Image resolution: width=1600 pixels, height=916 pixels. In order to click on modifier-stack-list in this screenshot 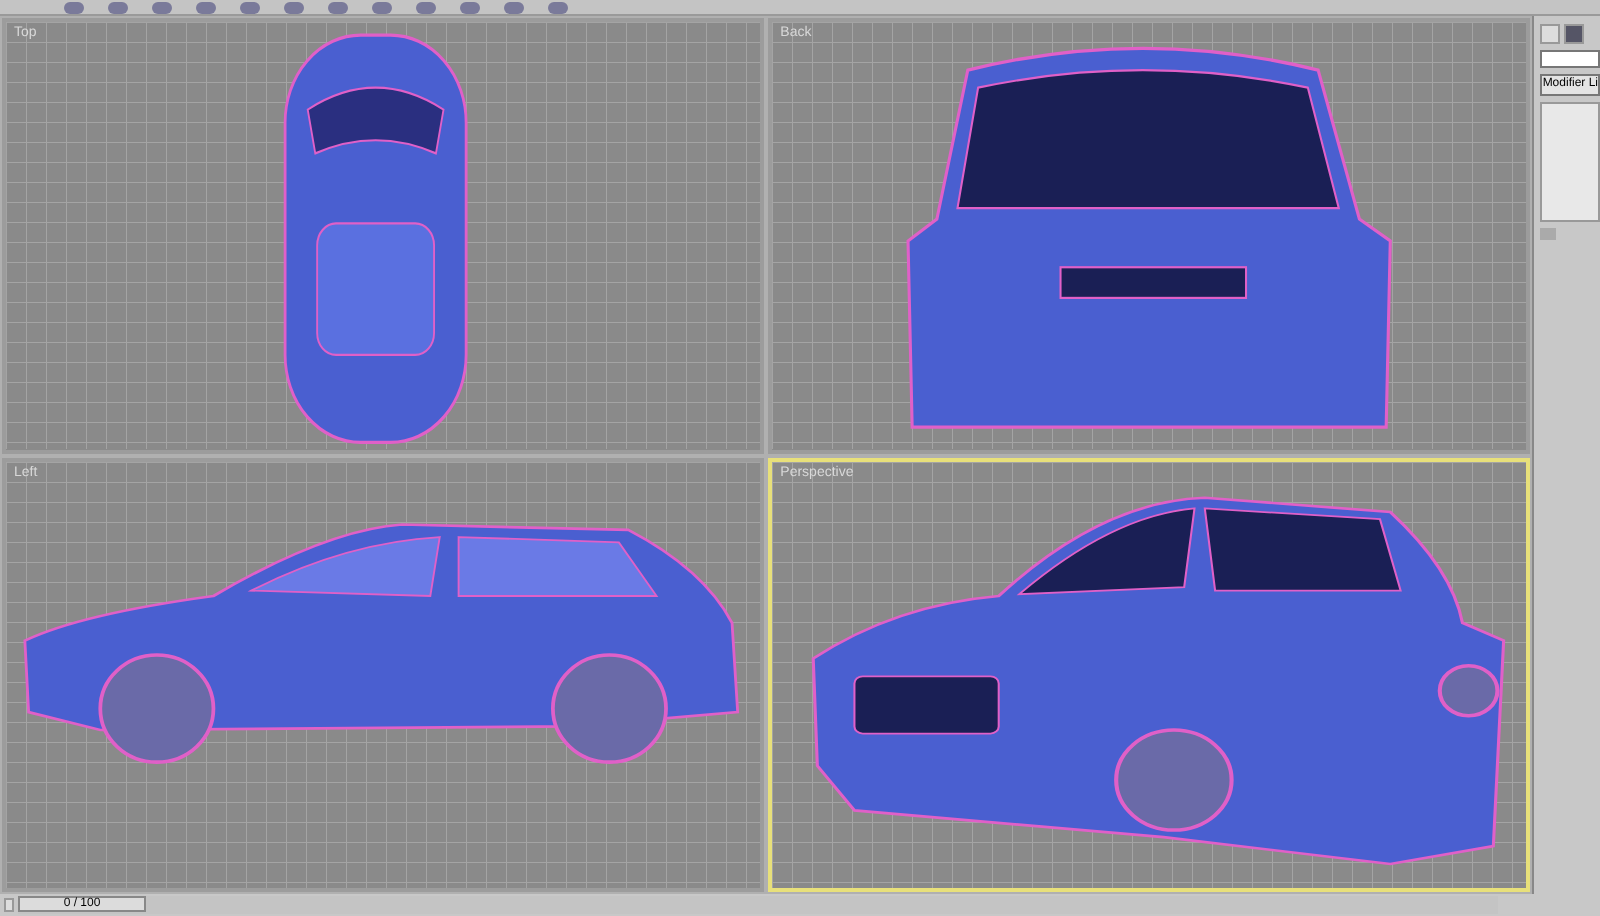, I will do `click(1570, 162)`.